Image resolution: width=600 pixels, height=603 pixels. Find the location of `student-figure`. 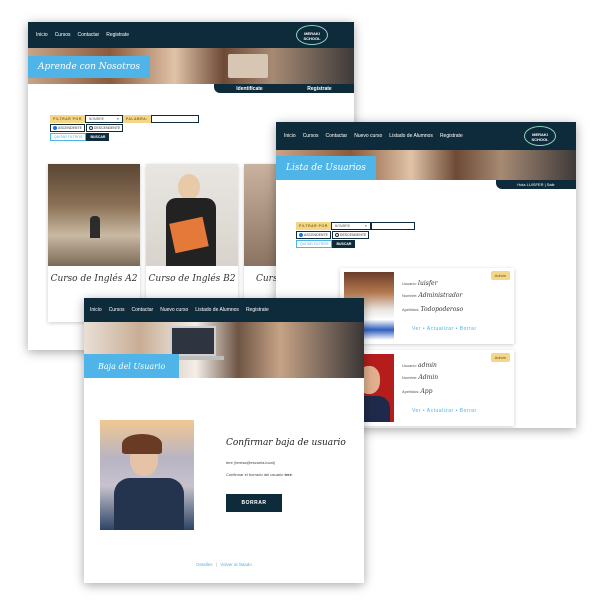

student-figure is located at coordinates (95, 227).